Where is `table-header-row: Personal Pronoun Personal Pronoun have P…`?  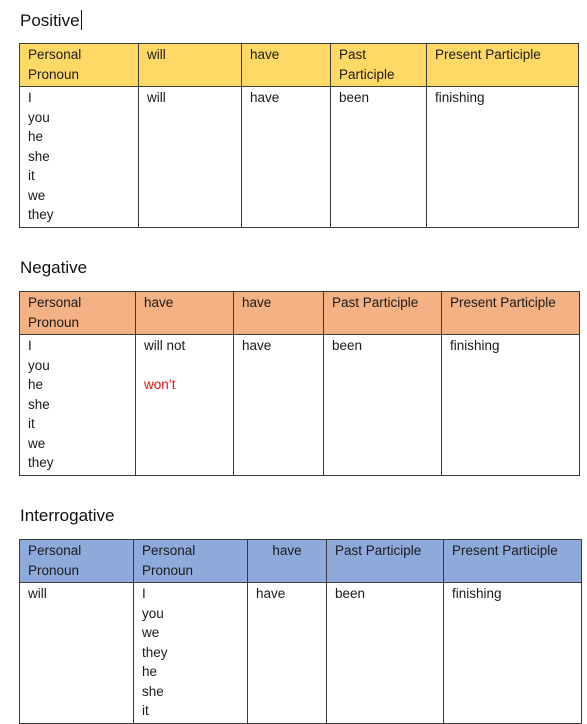
table-header-row: Personal Pronoun Personal Pronoun have P… is located at coordinates (300, 561).